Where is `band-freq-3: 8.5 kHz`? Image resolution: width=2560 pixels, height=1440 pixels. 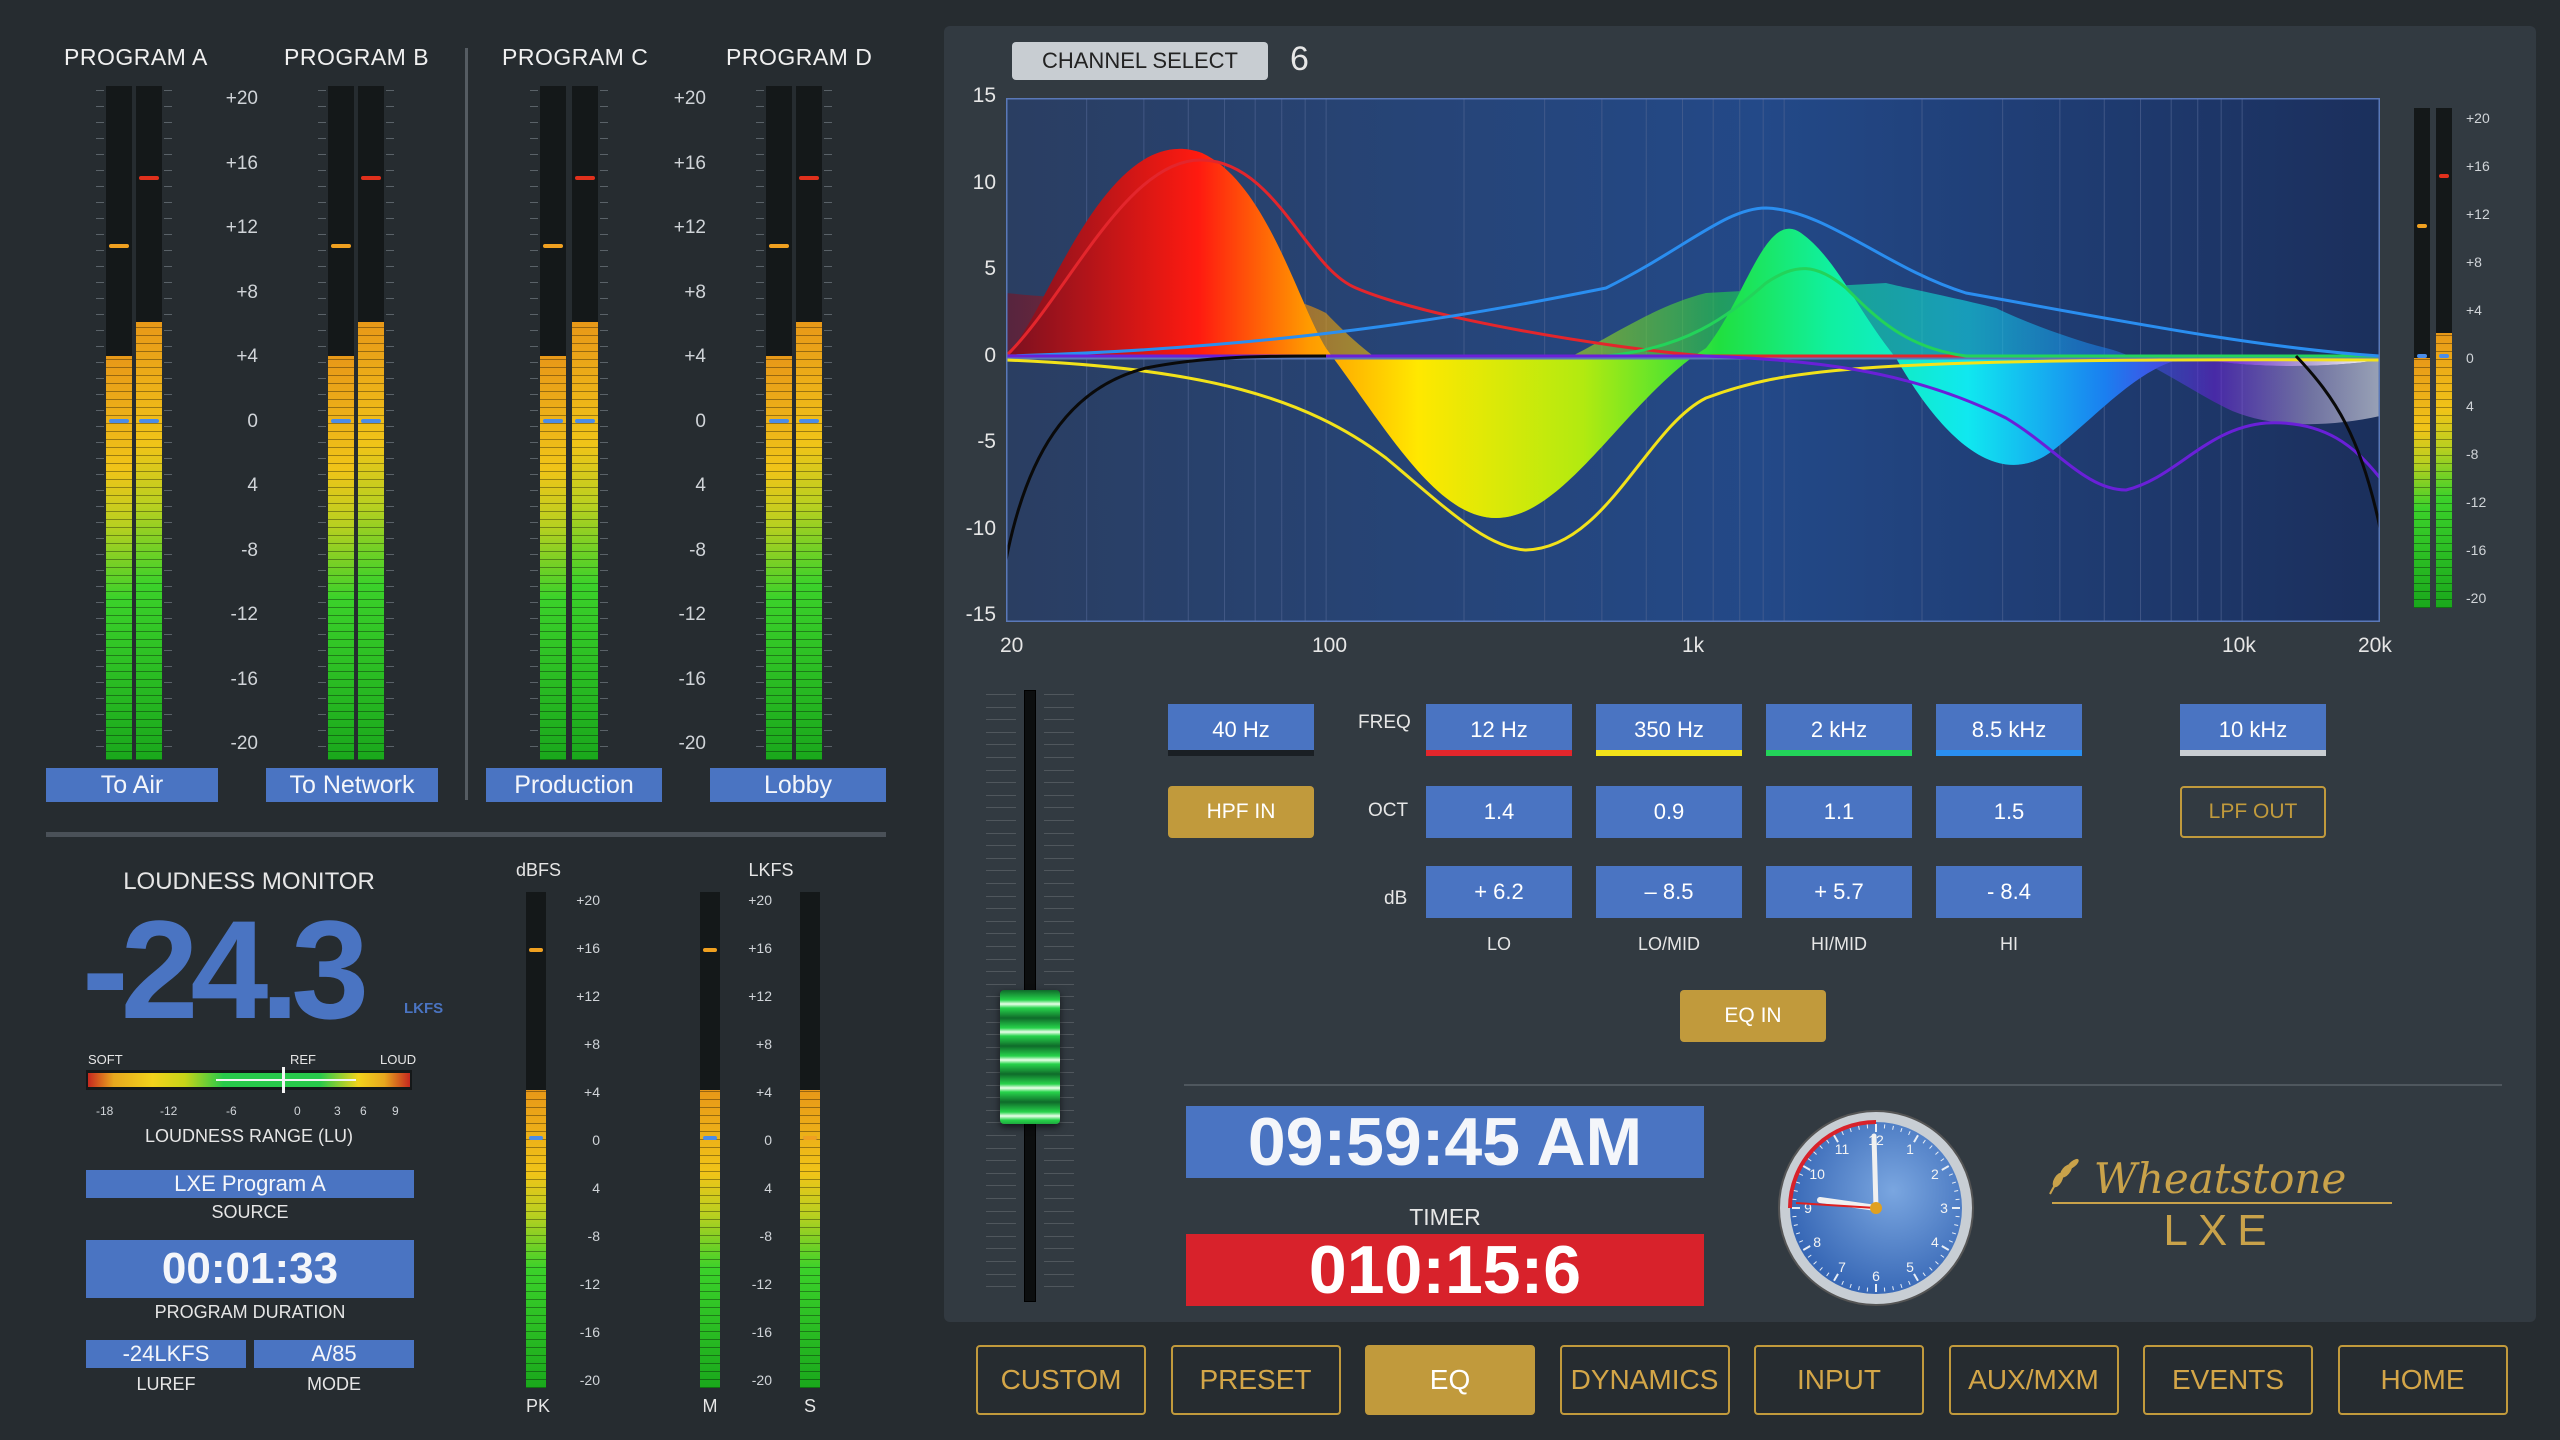 band-freq-3: 8.5 kHz is located at coordinates (2009, 730).